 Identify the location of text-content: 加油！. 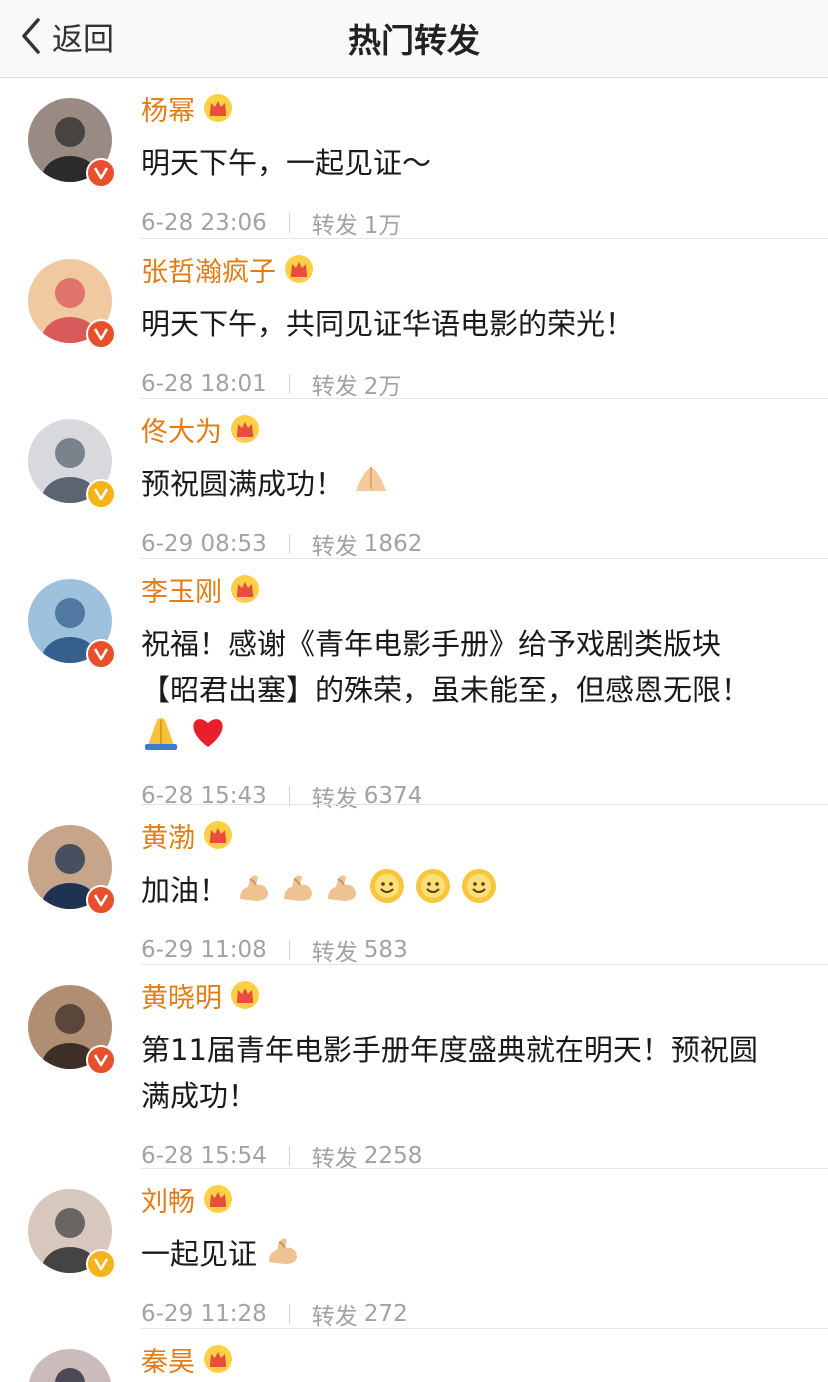
(185, 890).